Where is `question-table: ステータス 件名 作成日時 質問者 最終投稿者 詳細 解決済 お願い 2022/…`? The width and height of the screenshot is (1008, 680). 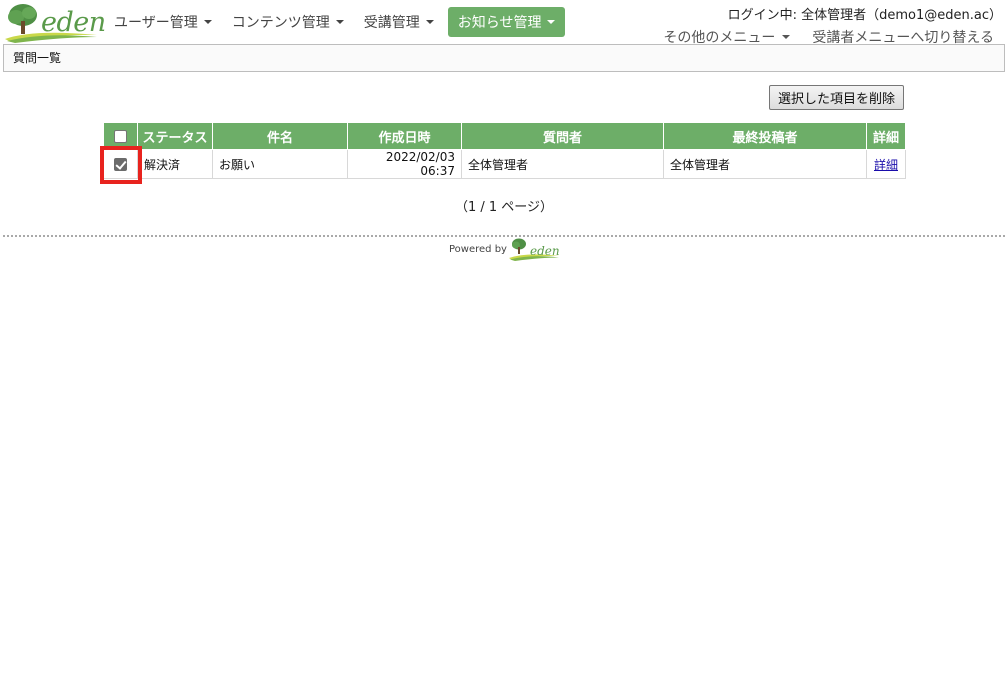
question-table: ステータス 件名 作成日時 質問者 最終投稿者 詳細 解決済 お願い 2022/… is located at coordinates (504, 150).